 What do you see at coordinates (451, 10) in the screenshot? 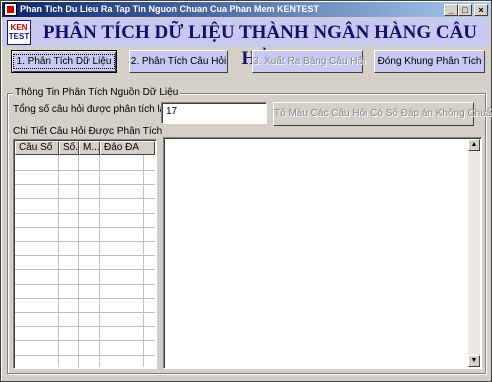
I see `minimize-button: _` at bounding box center [451, 10].